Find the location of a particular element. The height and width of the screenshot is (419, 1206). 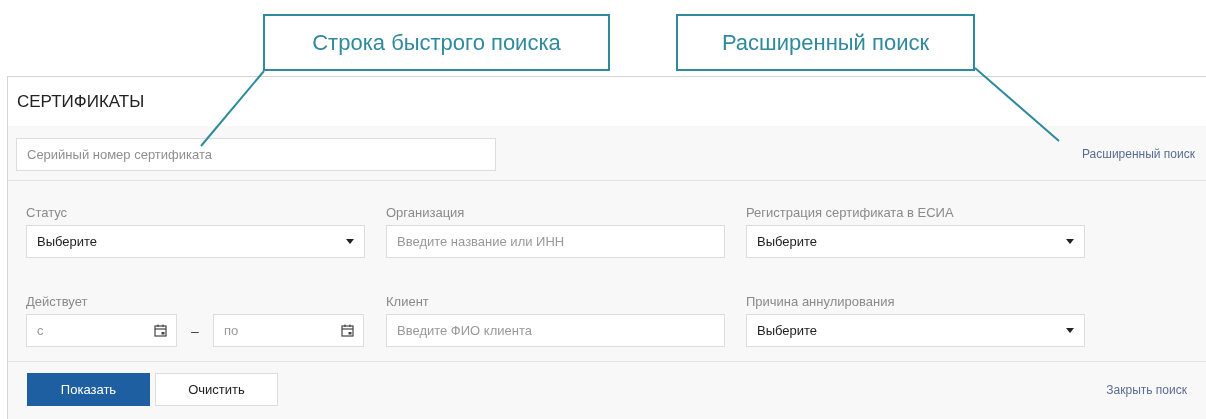

date-field: по is located at coordinates (288, 330).